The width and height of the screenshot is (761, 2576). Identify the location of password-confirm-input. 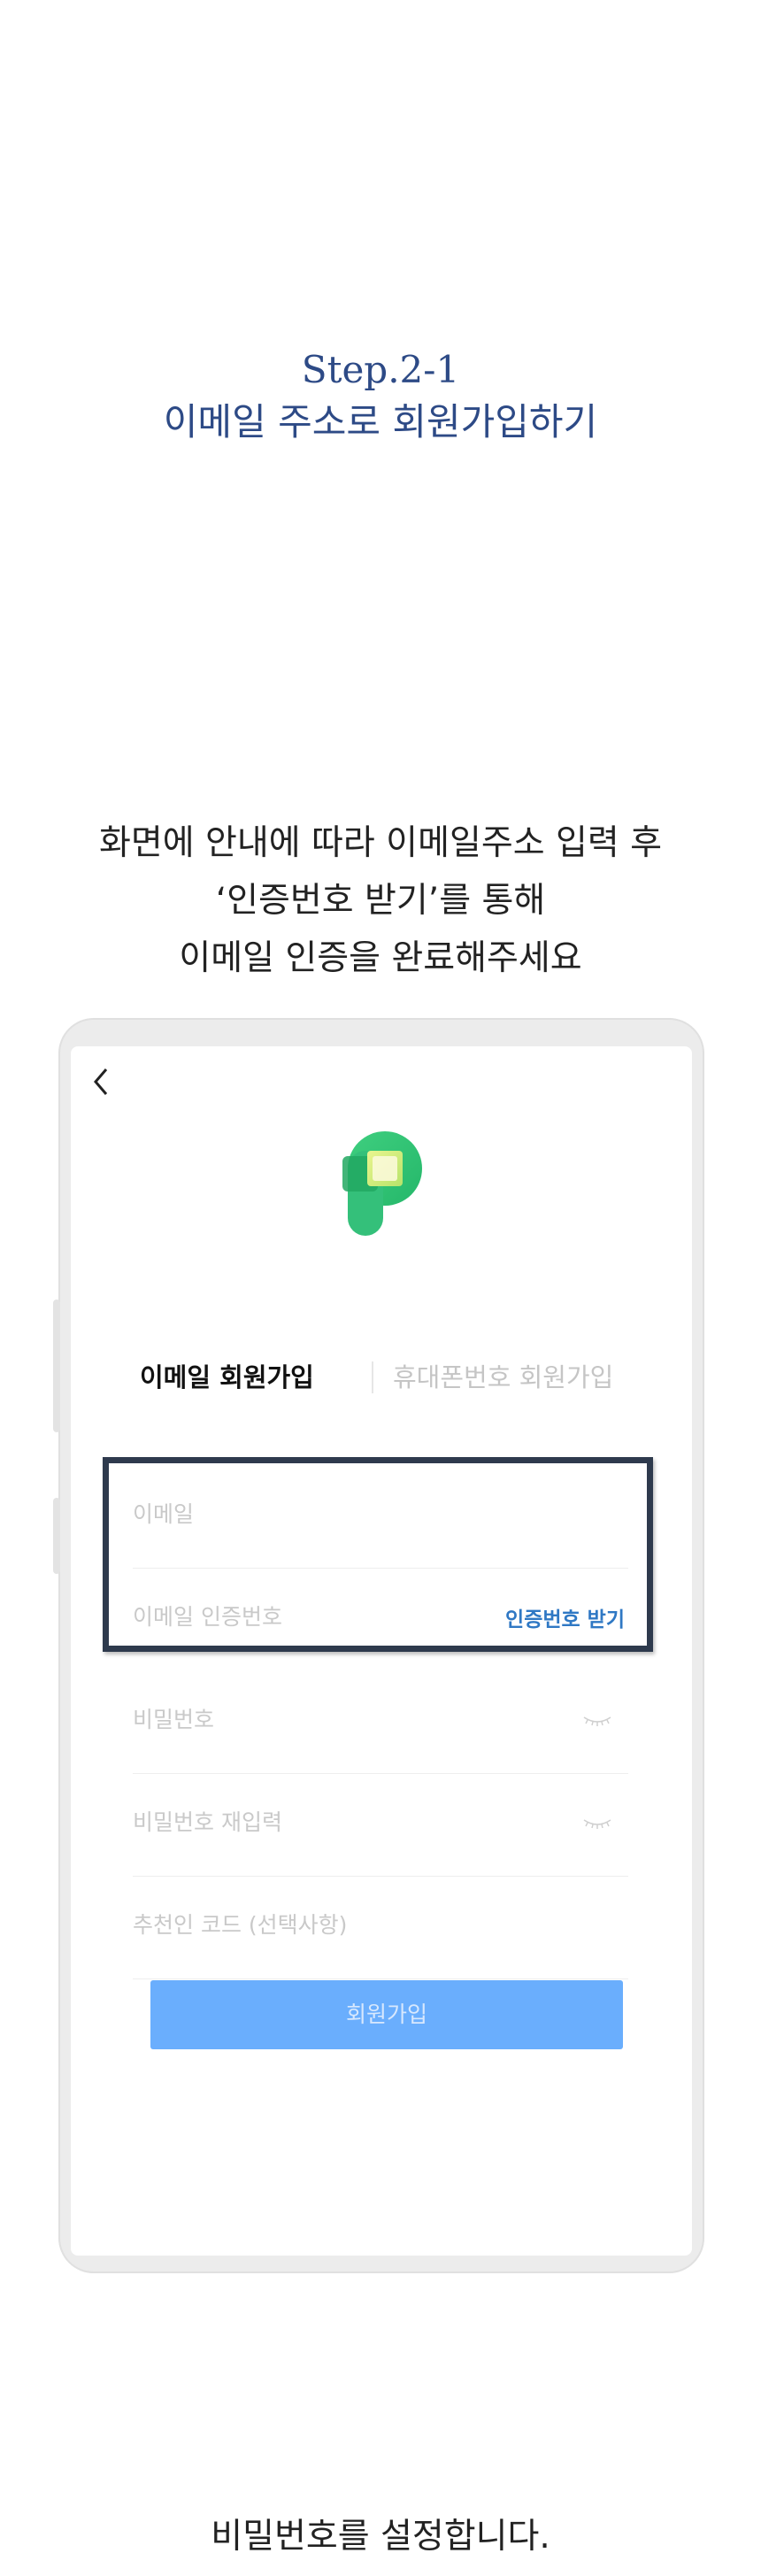
(354, 1821).